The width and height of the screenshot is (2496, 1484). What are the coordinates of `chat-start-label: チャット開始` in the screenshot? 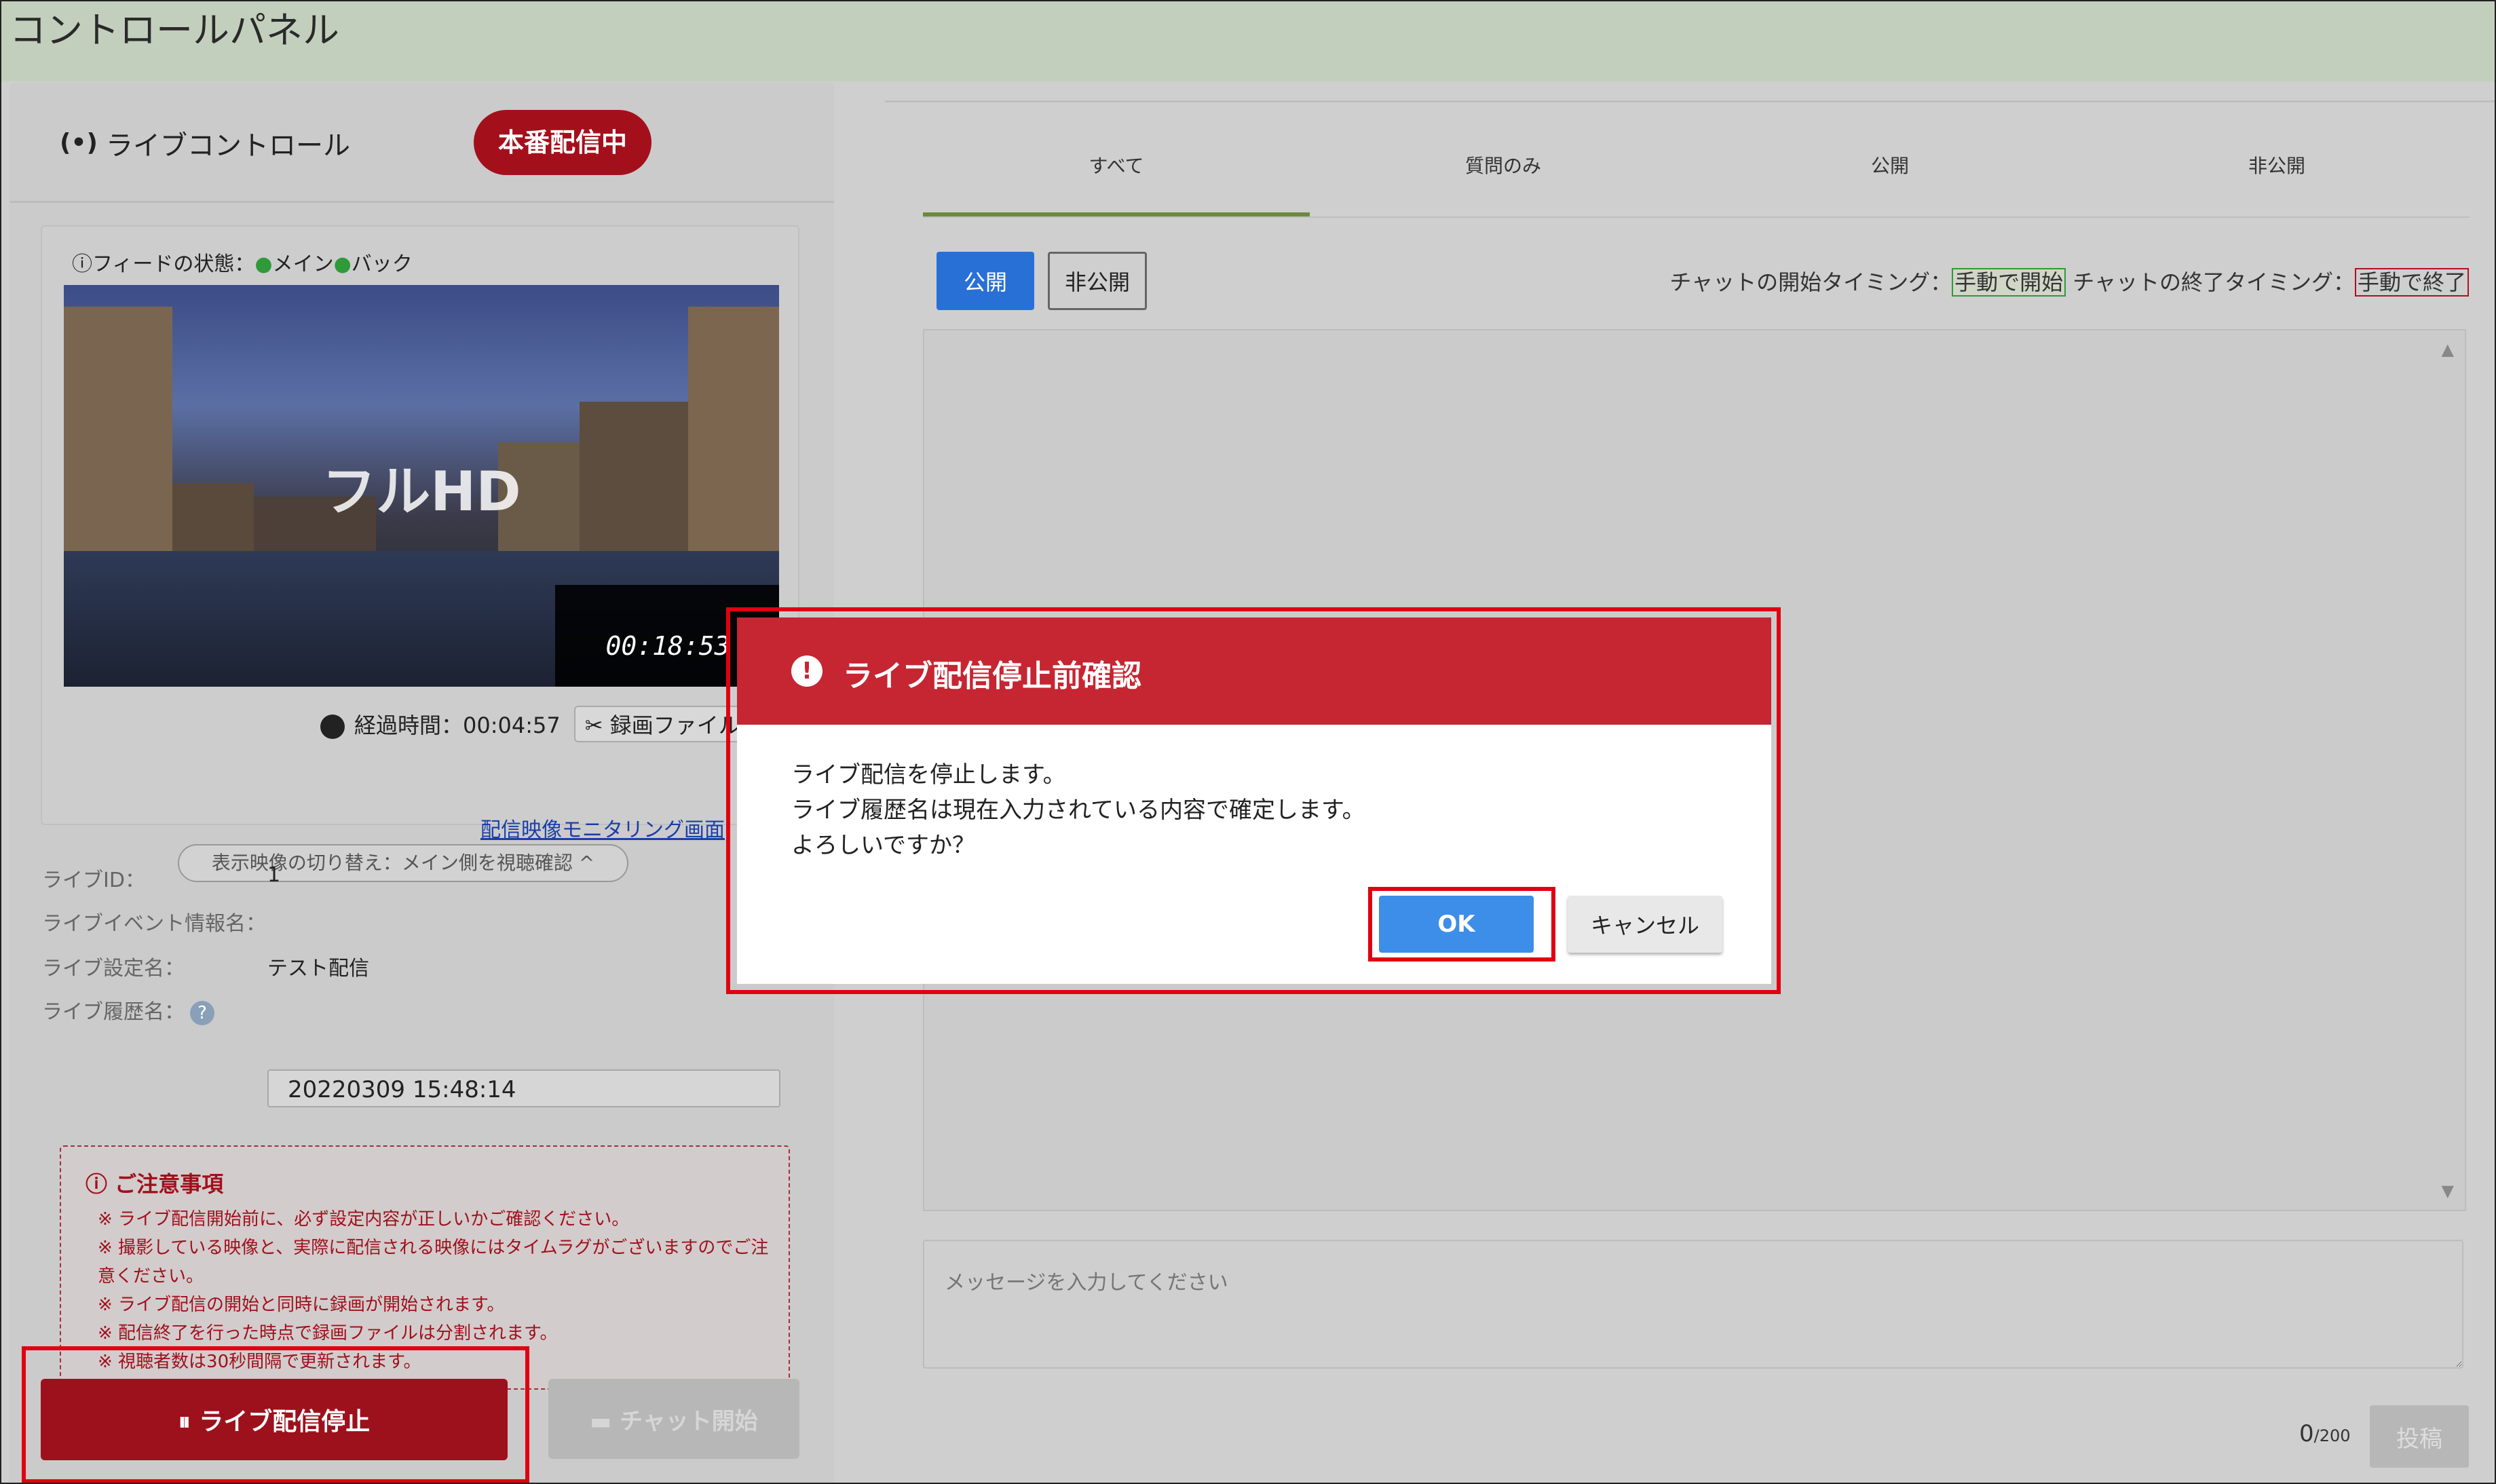 It's located at (689, 1421).